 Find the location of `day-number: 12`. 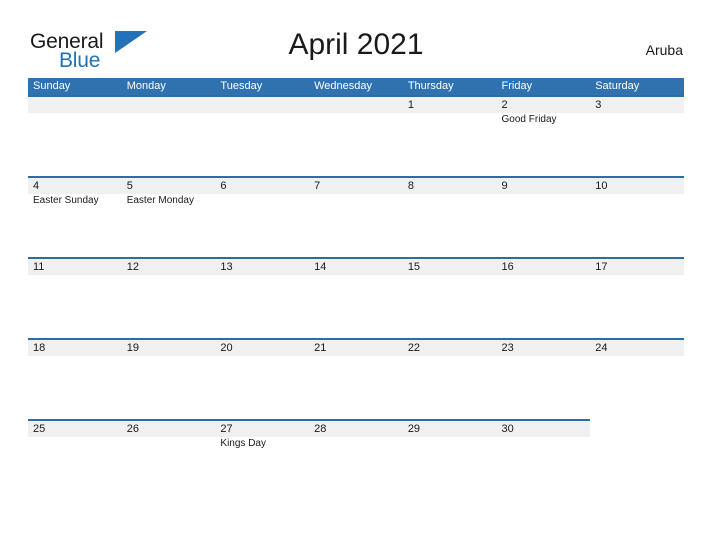

day-number: 12 is located at coordinates (132, 267).